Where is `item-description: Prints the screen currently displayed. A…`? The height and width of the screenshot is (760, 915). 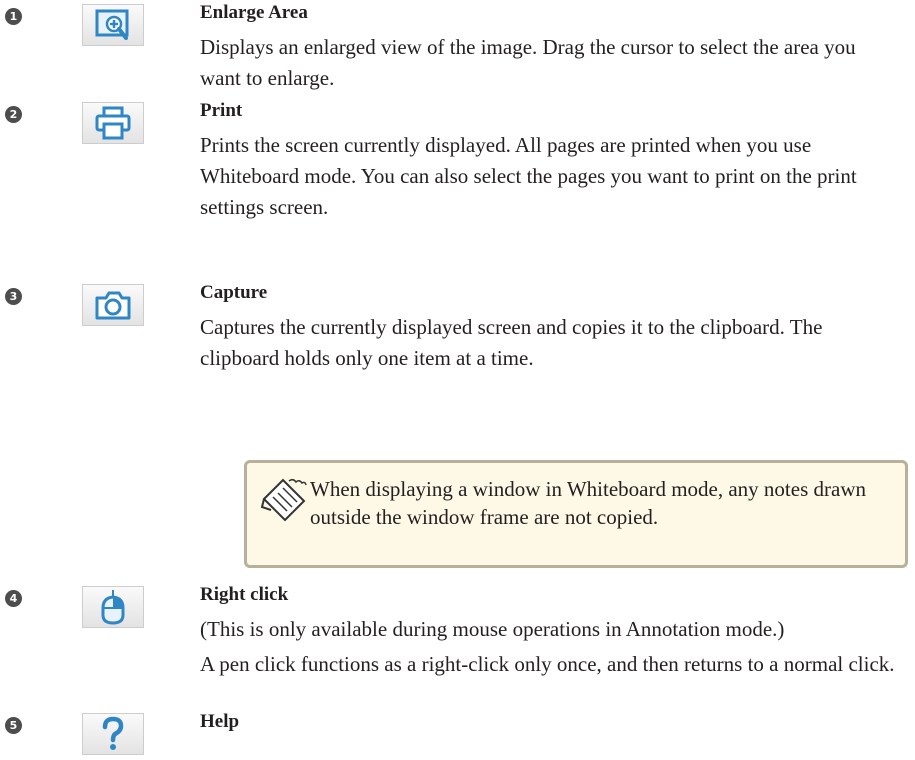 item-description: Prints the screen currently displayed. A… is located at coordinates (550, 178).